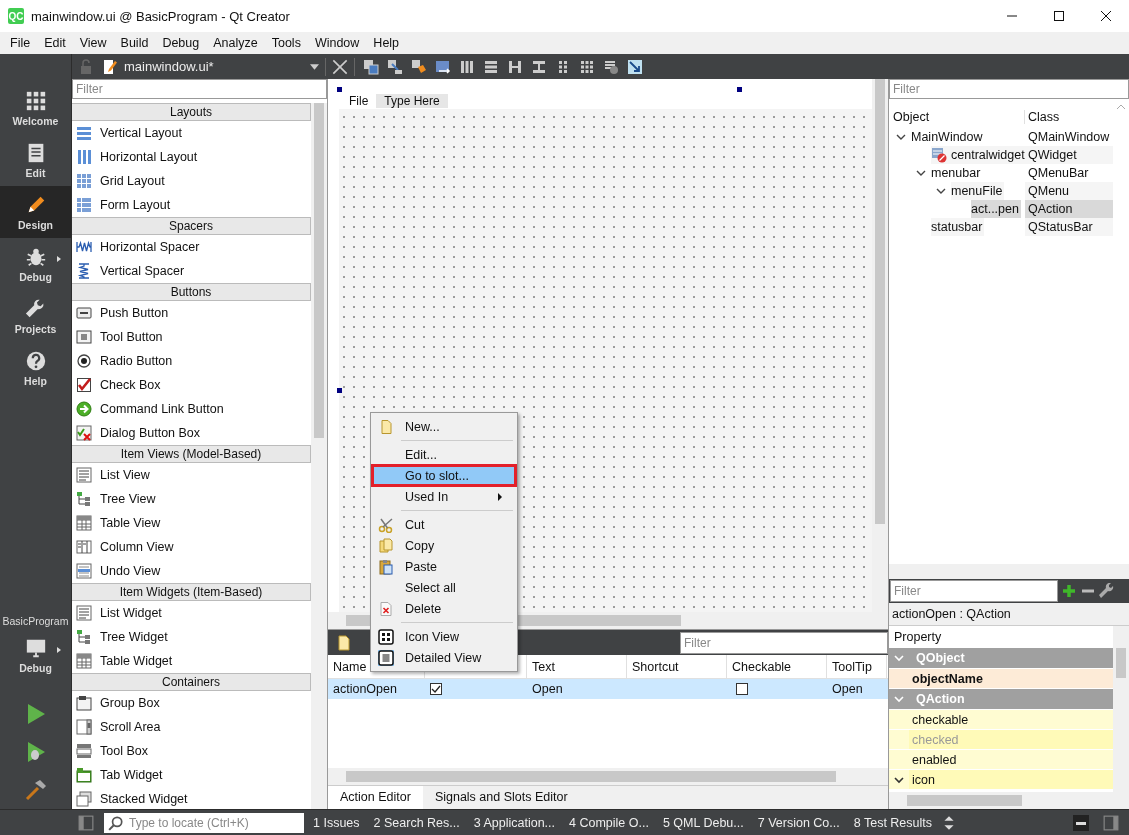 The height and width of the screenshot is (835, 1129). Describe the element at coordinates (1069, 155) in the screenshot. I see `table-cell: QWidget` at that location.